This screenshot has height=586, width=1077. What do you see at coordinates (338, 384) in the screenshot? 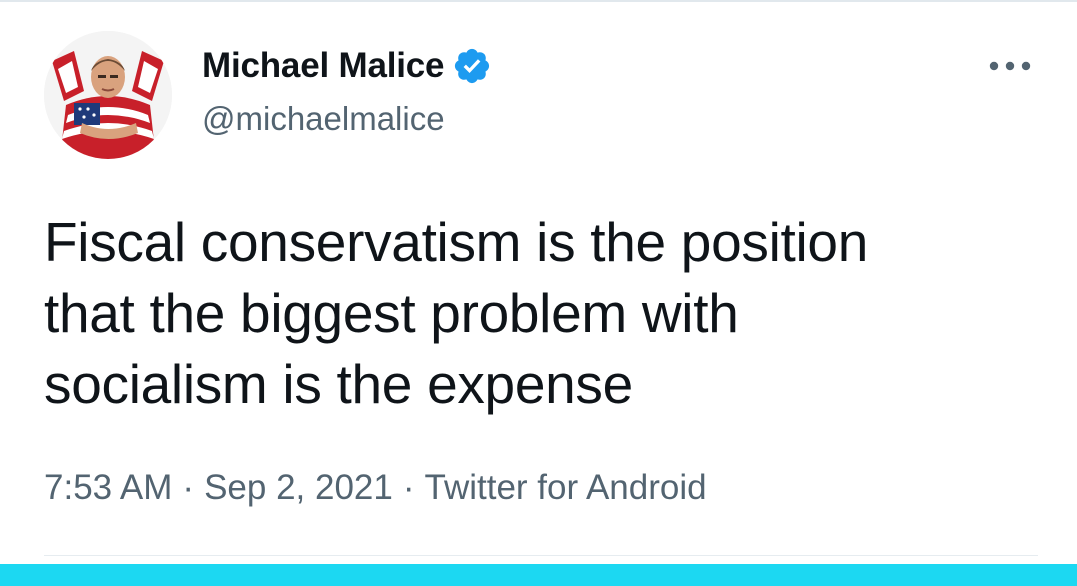
I see `tweet-text-line: socialism is the expense` at bounding box center [338, 384].